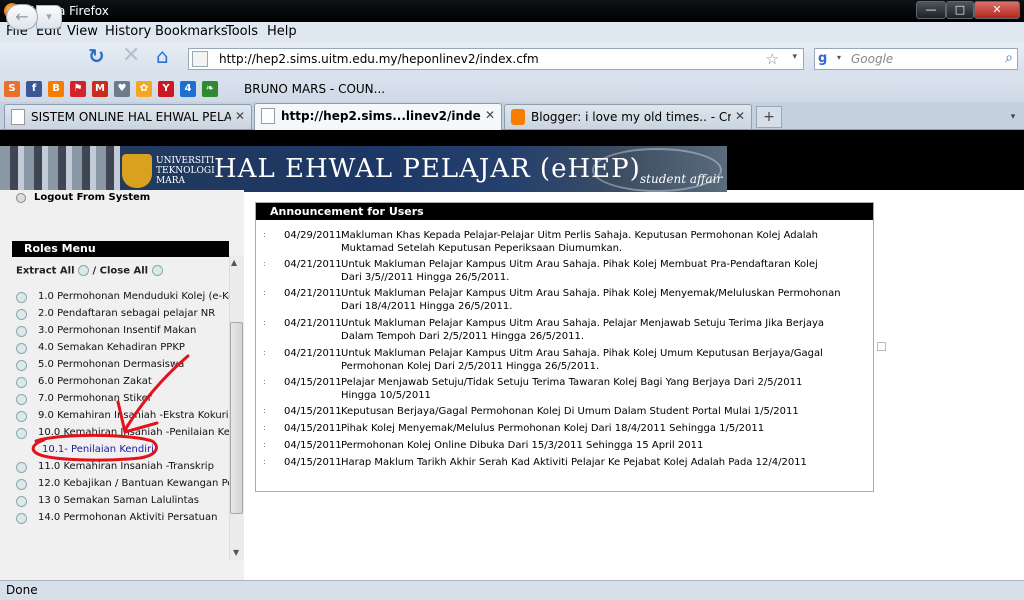  Describe the element at coordinates (1009, 58) in the screenshot. I see `search-icon: ⌕` at that location.